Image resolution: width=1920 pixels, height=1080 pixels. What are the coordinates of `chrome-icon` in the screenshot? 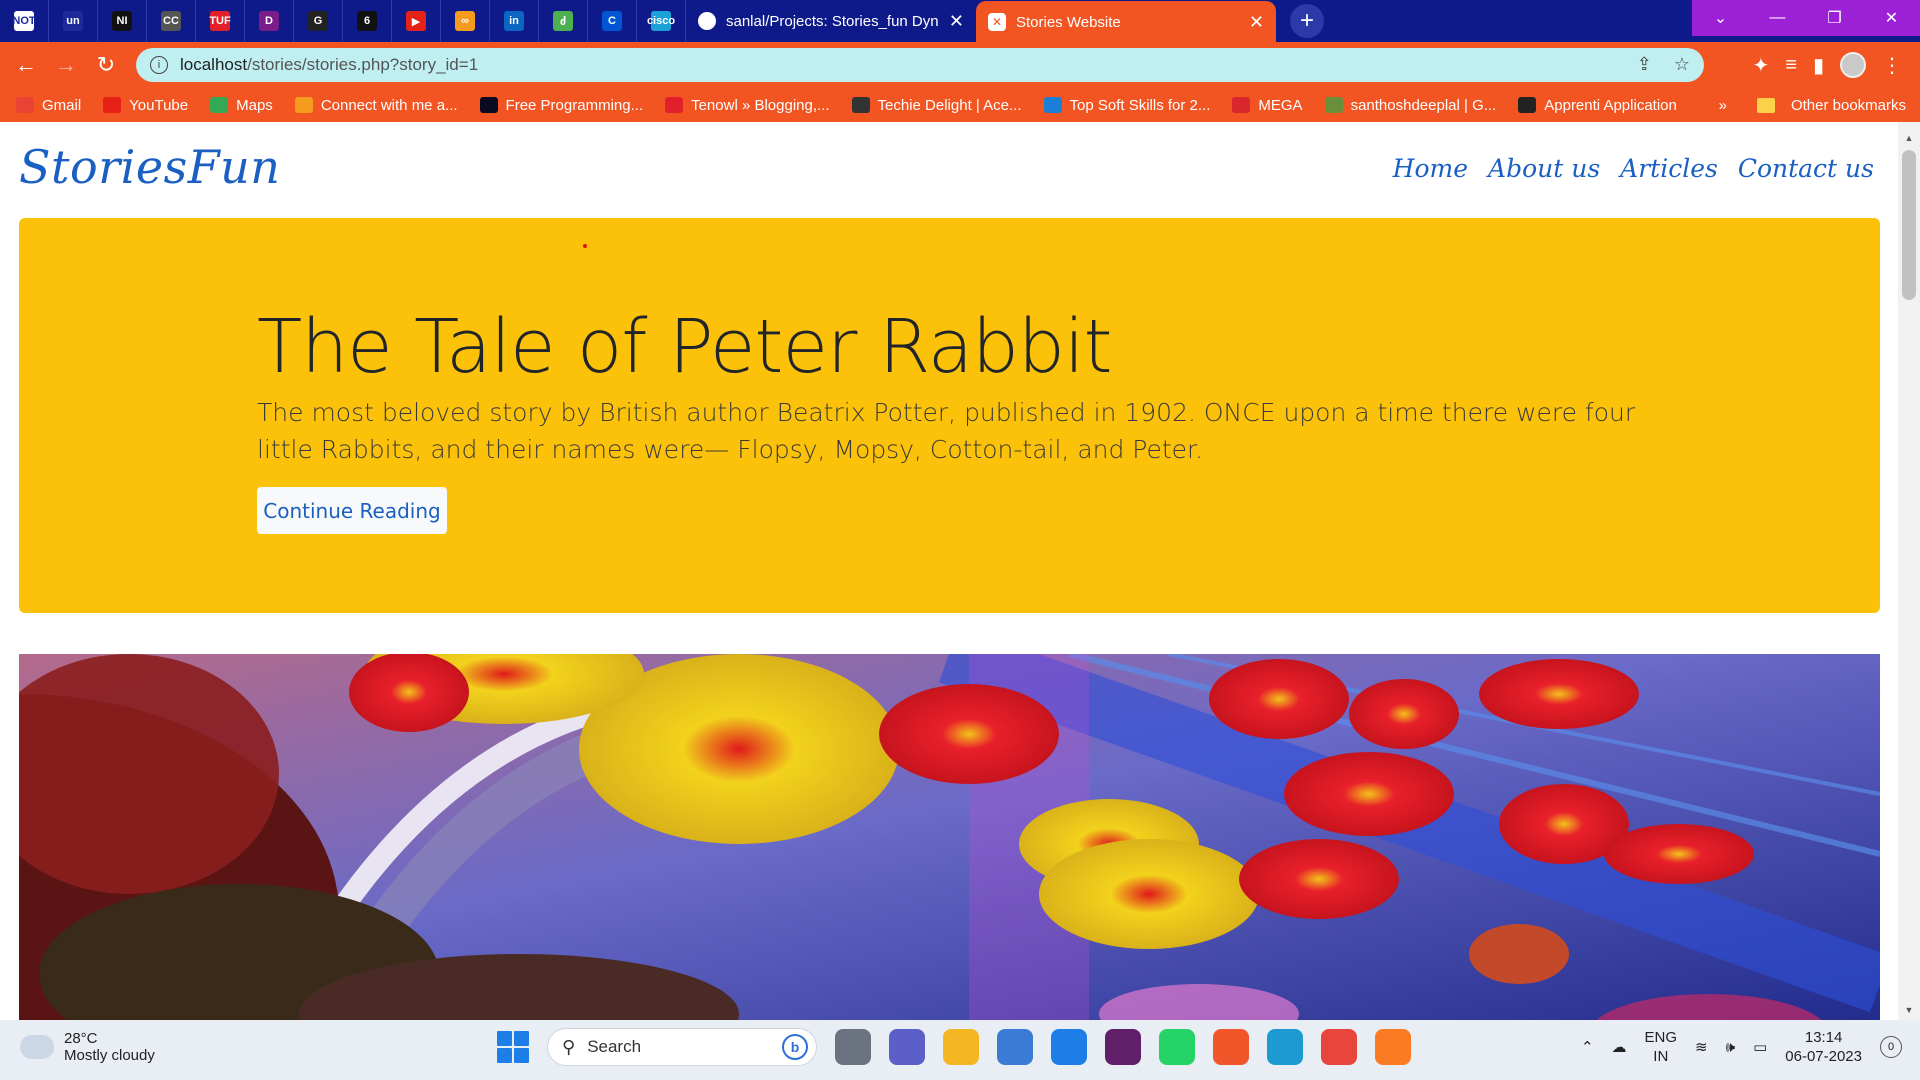 It's located at (1339, 1047).